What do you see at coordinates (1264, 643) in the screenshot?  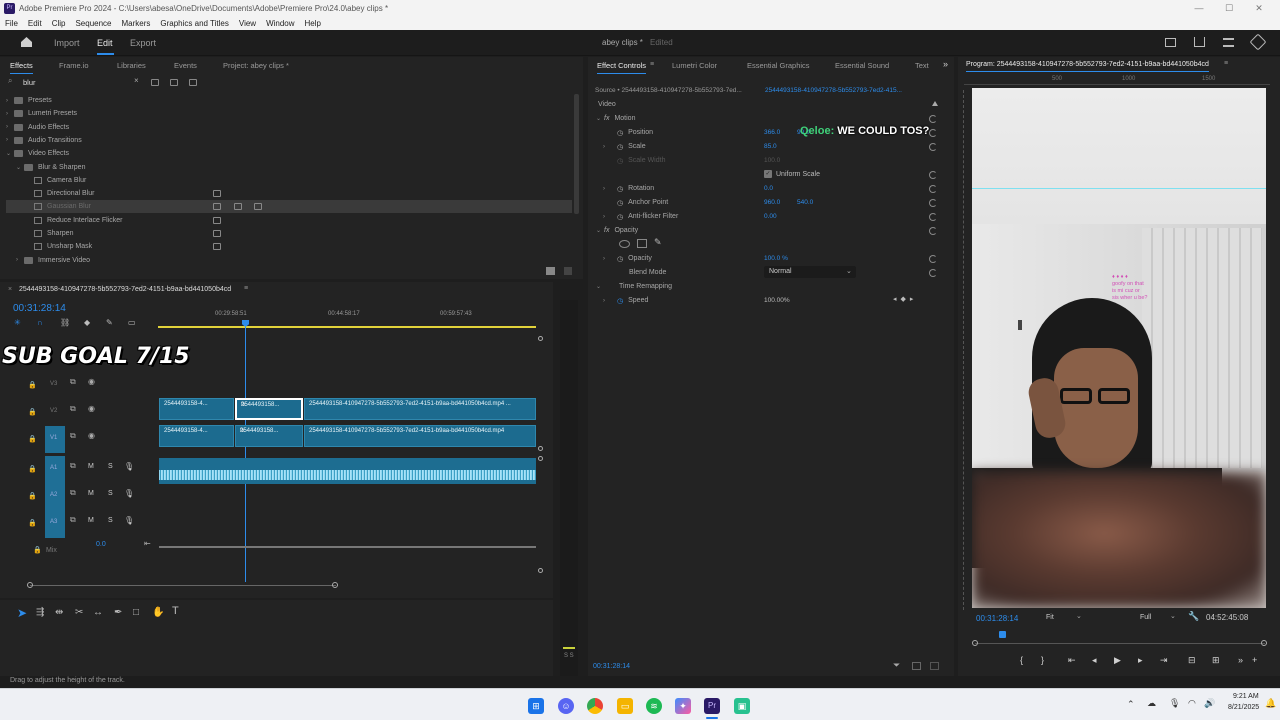 I see `scrubber-end-handle` at bounding box center [1264, 643].